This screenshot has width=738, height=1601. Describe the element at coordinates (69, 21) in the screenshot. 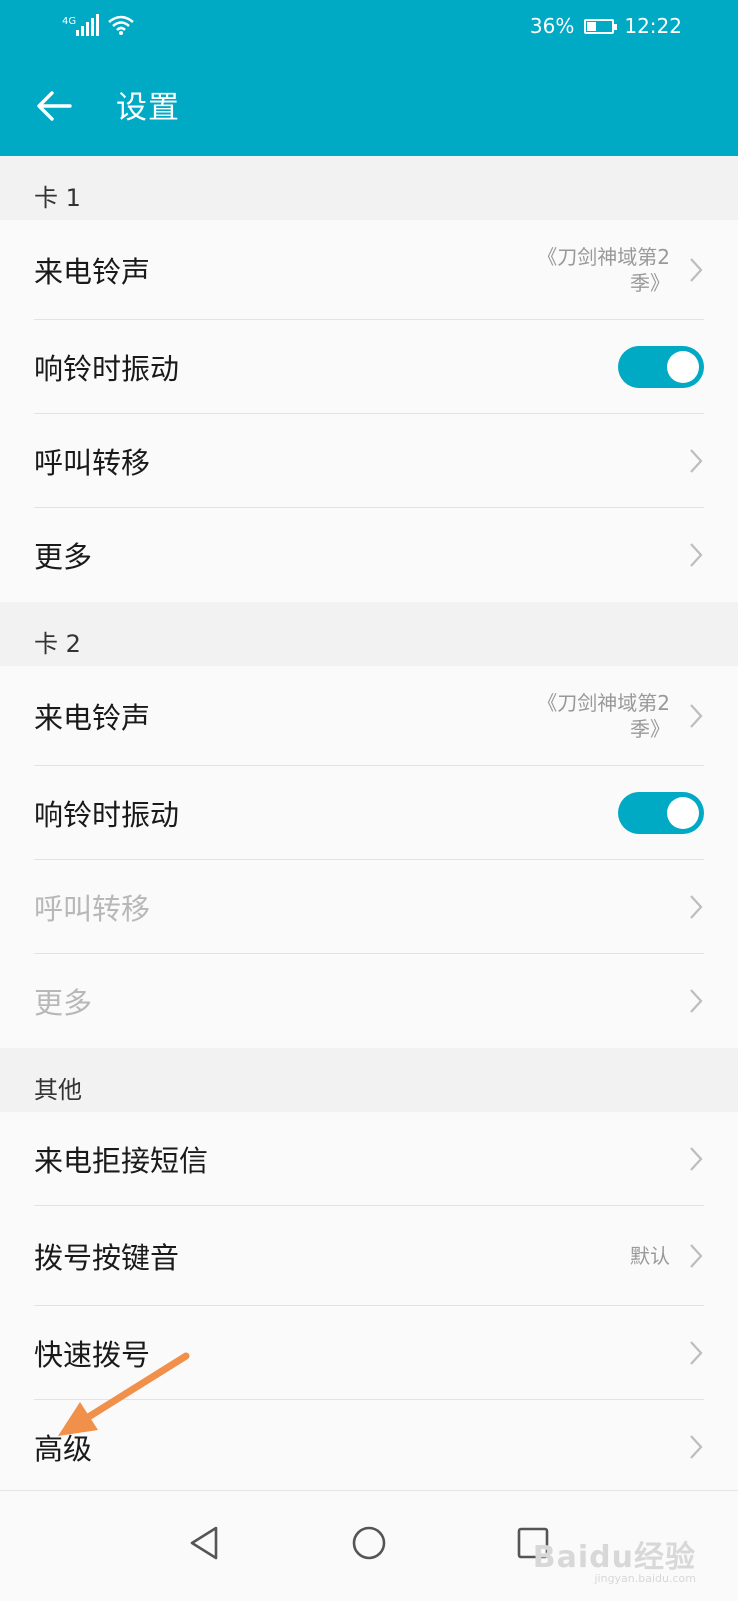

I see `network-type: 4G` at that location.